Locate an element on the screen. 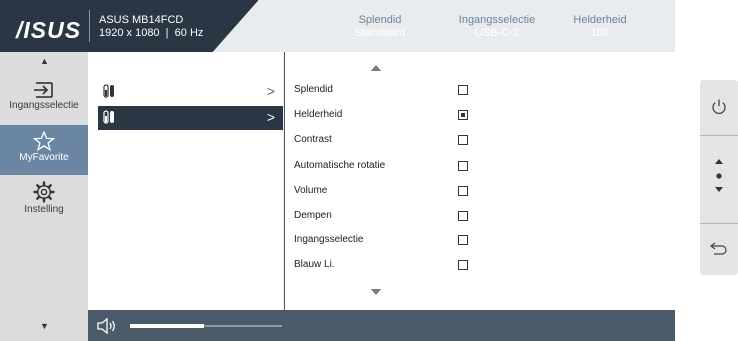 The height and width of the screenshot is (341, 738). header-stat-input: Ingangsselectie USB-C-2 is located at coordinates (497, 27).